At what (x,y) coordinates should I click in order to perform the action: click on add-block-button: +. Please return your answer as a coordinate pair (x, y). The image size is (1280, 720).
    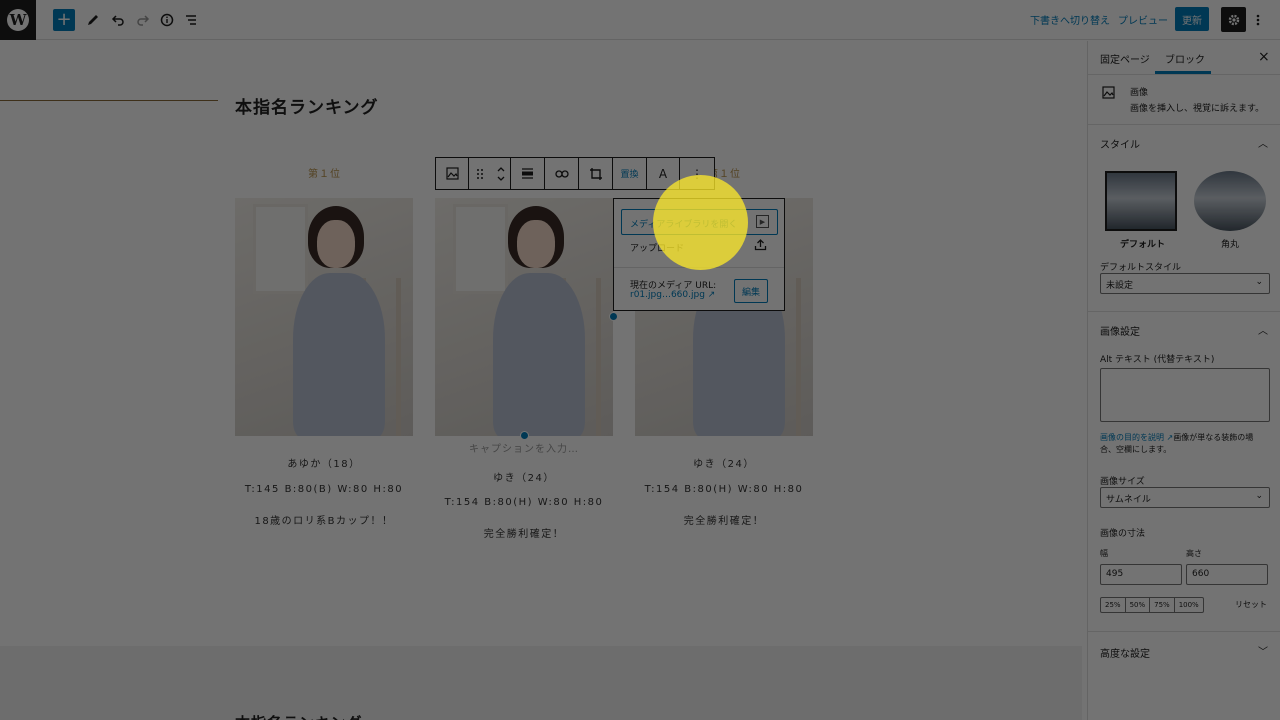
    Looking at the image, I should click on (64, 20).